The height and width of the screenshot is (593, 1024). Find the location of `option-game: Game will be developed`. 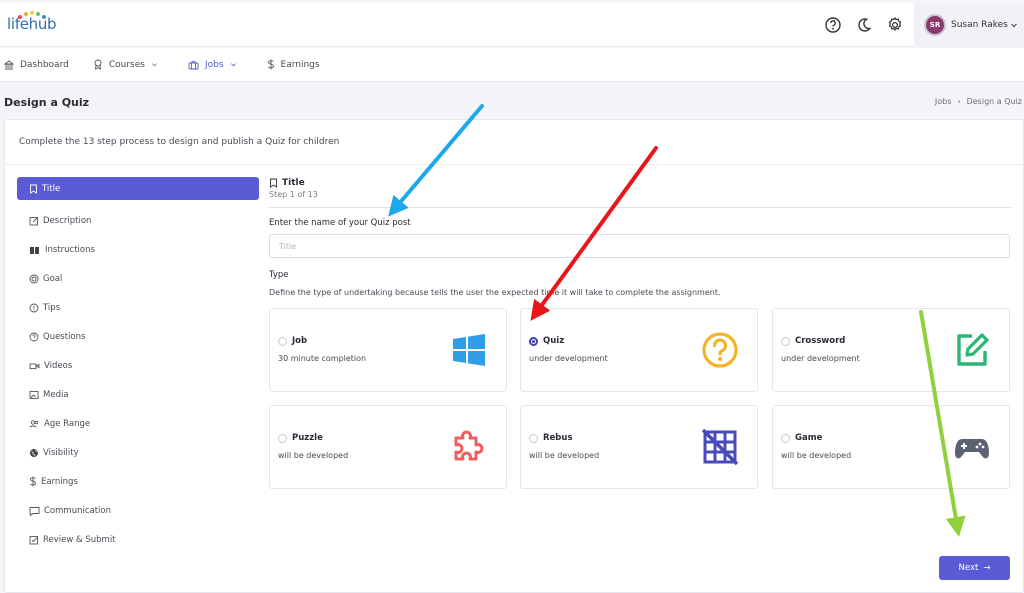

option-game: Game will be developed is located at coordinates (891, 447).